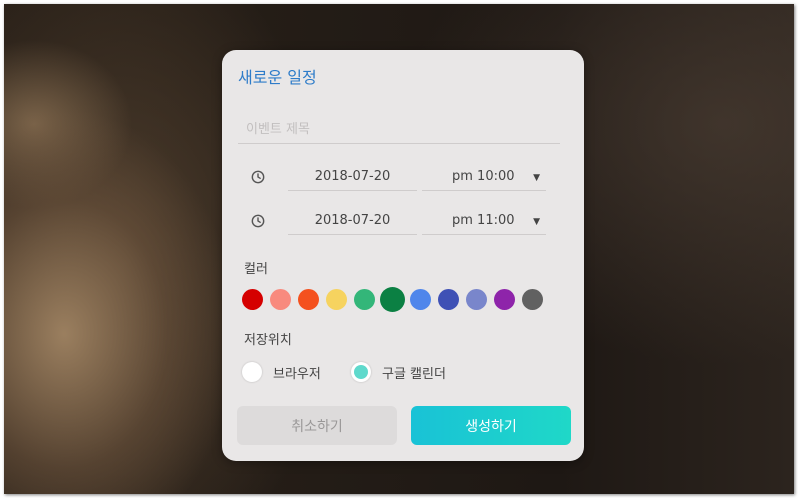  Describe the element at coordinates (297, 374) in the screenshot. I see `storage-option-label: 브라우저` at that location.